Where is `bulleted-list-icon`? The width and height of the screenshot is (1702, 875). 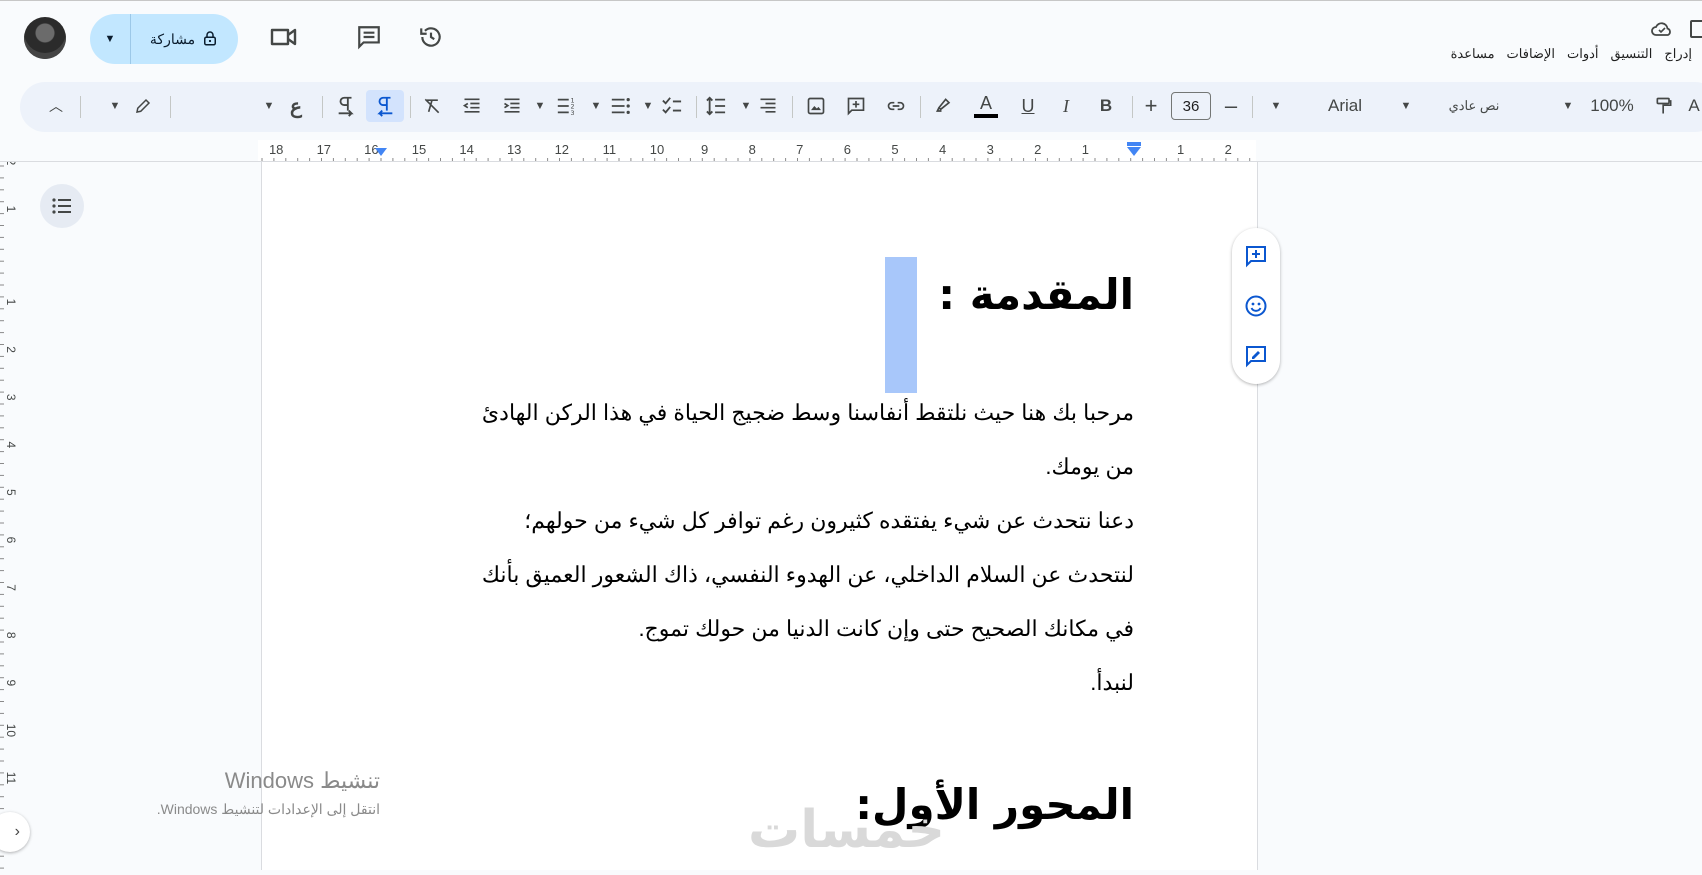 bulleted-list-icon is located at coordinates (620, 106).